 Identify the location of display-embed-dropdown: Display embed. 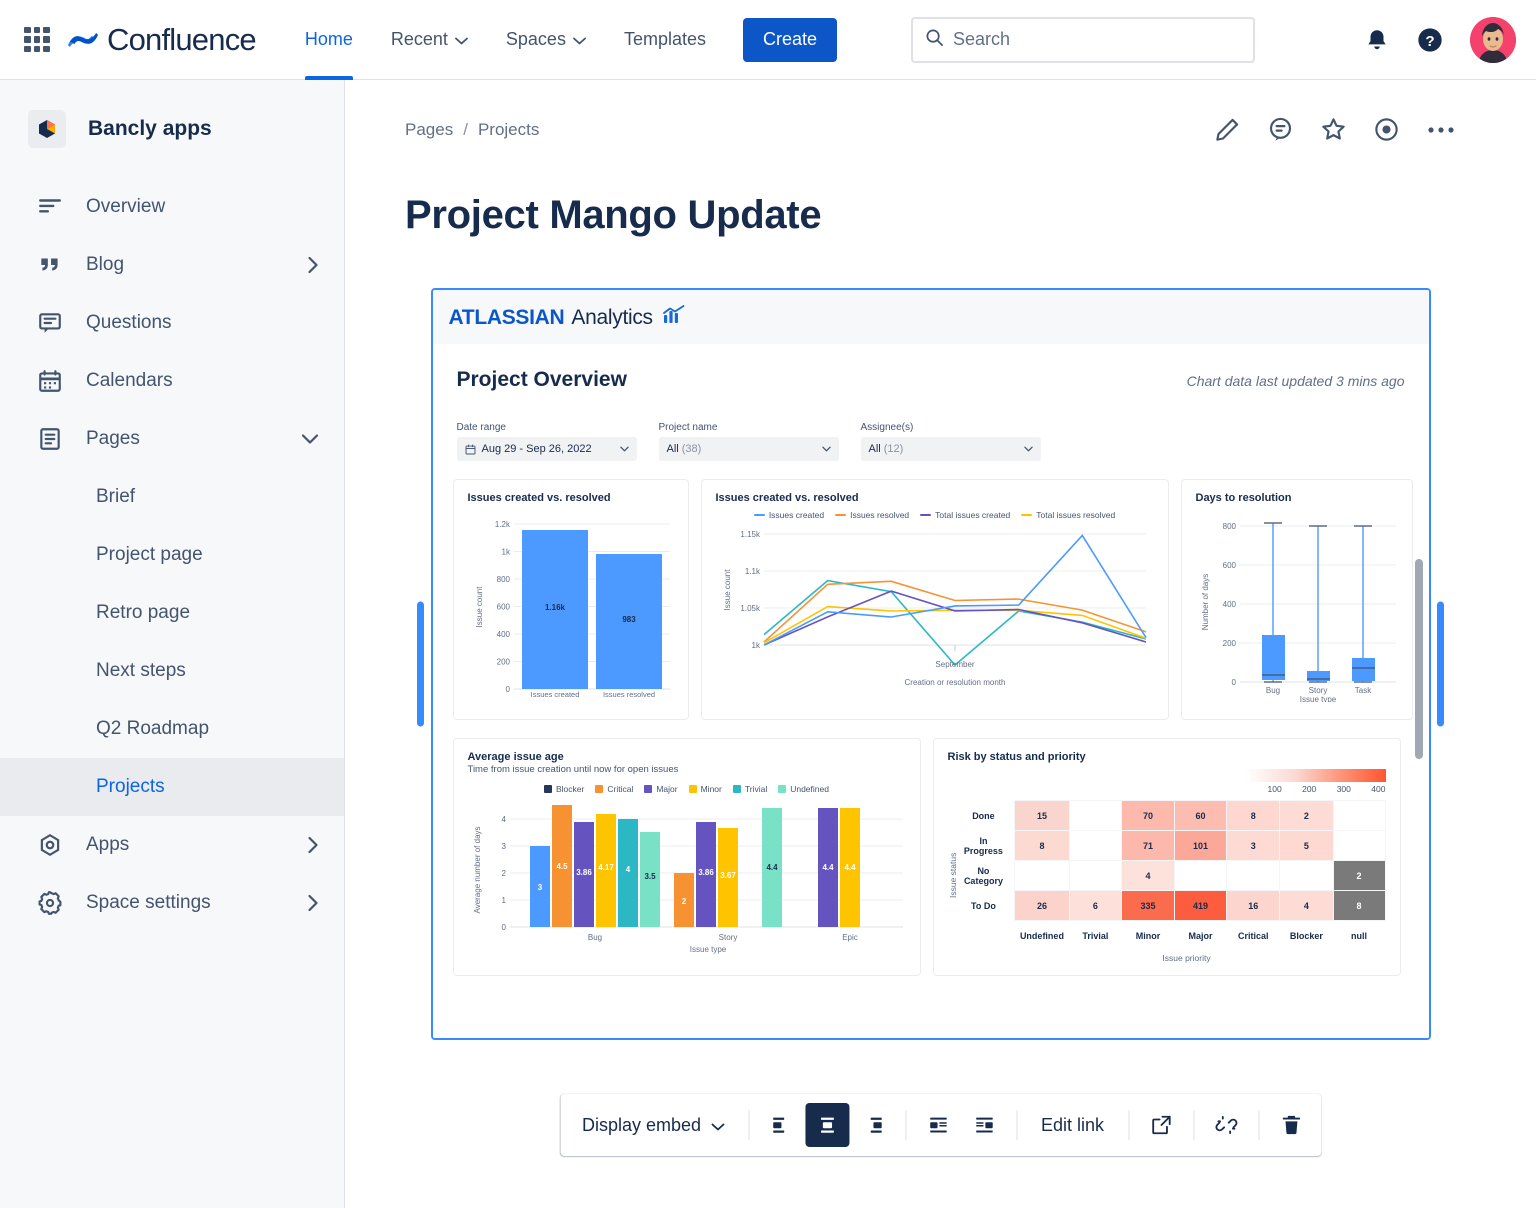
(653, 1125).